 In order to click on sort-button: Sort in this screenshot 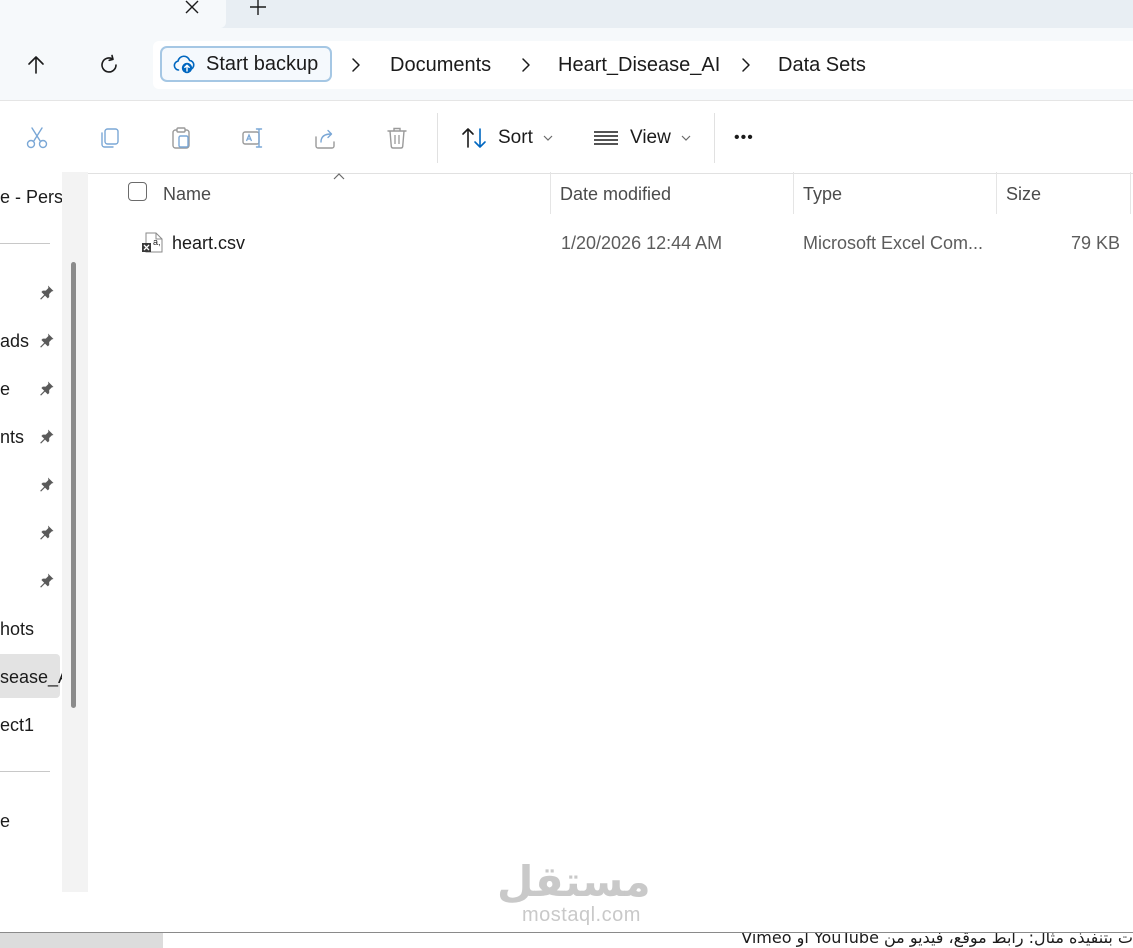, I will do `click(506, 138)`.